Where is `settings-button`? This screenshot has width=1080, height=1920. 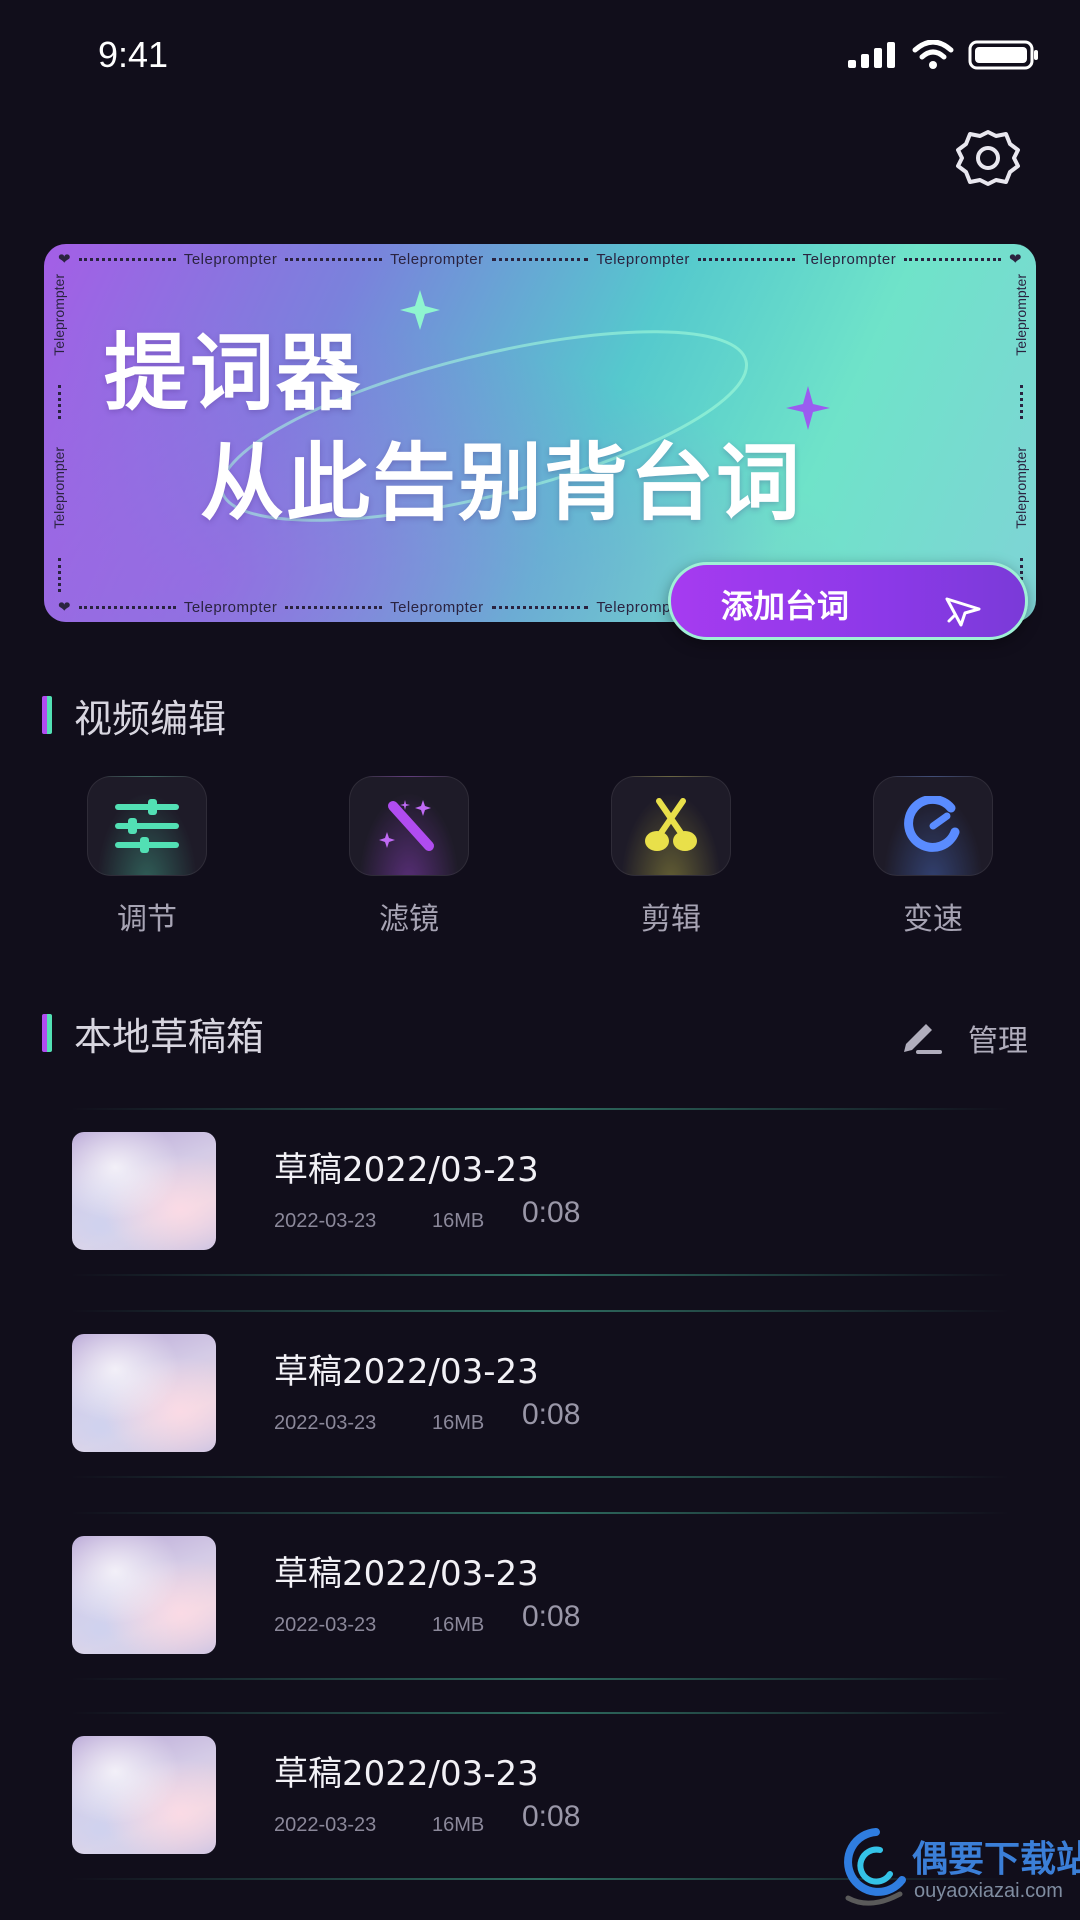 settings-button is located at coordinates (988, 158).